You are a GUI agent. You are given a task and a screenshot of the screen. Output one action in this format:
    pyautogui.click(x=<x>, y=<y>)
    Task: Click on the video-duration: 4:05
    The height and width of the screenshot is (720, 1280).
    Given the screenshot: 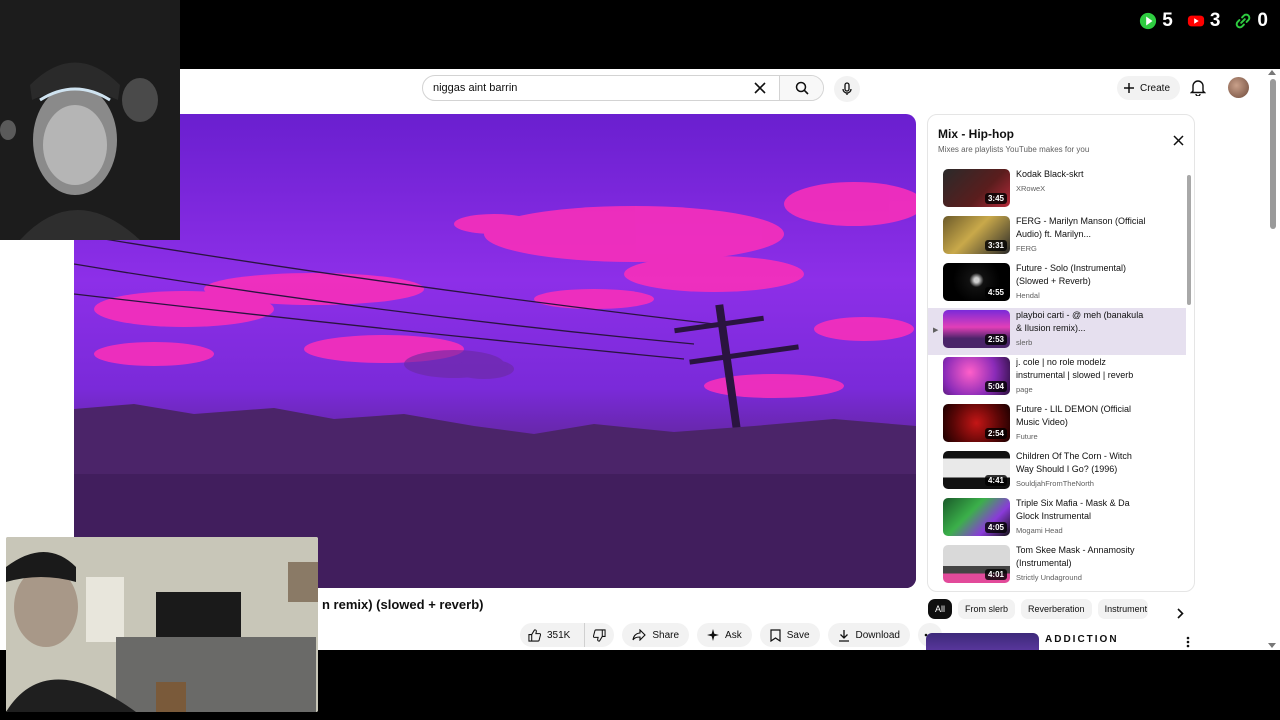 What is the action you would take?
    pyautogui.click(x=995, y=527)
    